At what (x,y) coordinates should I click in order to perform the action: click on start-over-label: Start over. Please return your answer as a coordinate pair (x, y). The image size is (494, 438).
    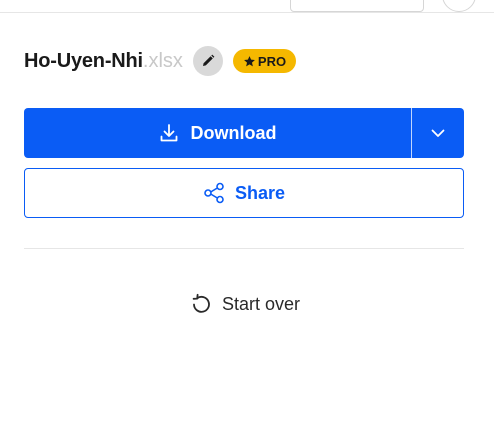
    Looking at the image, I should click on (261, 303).